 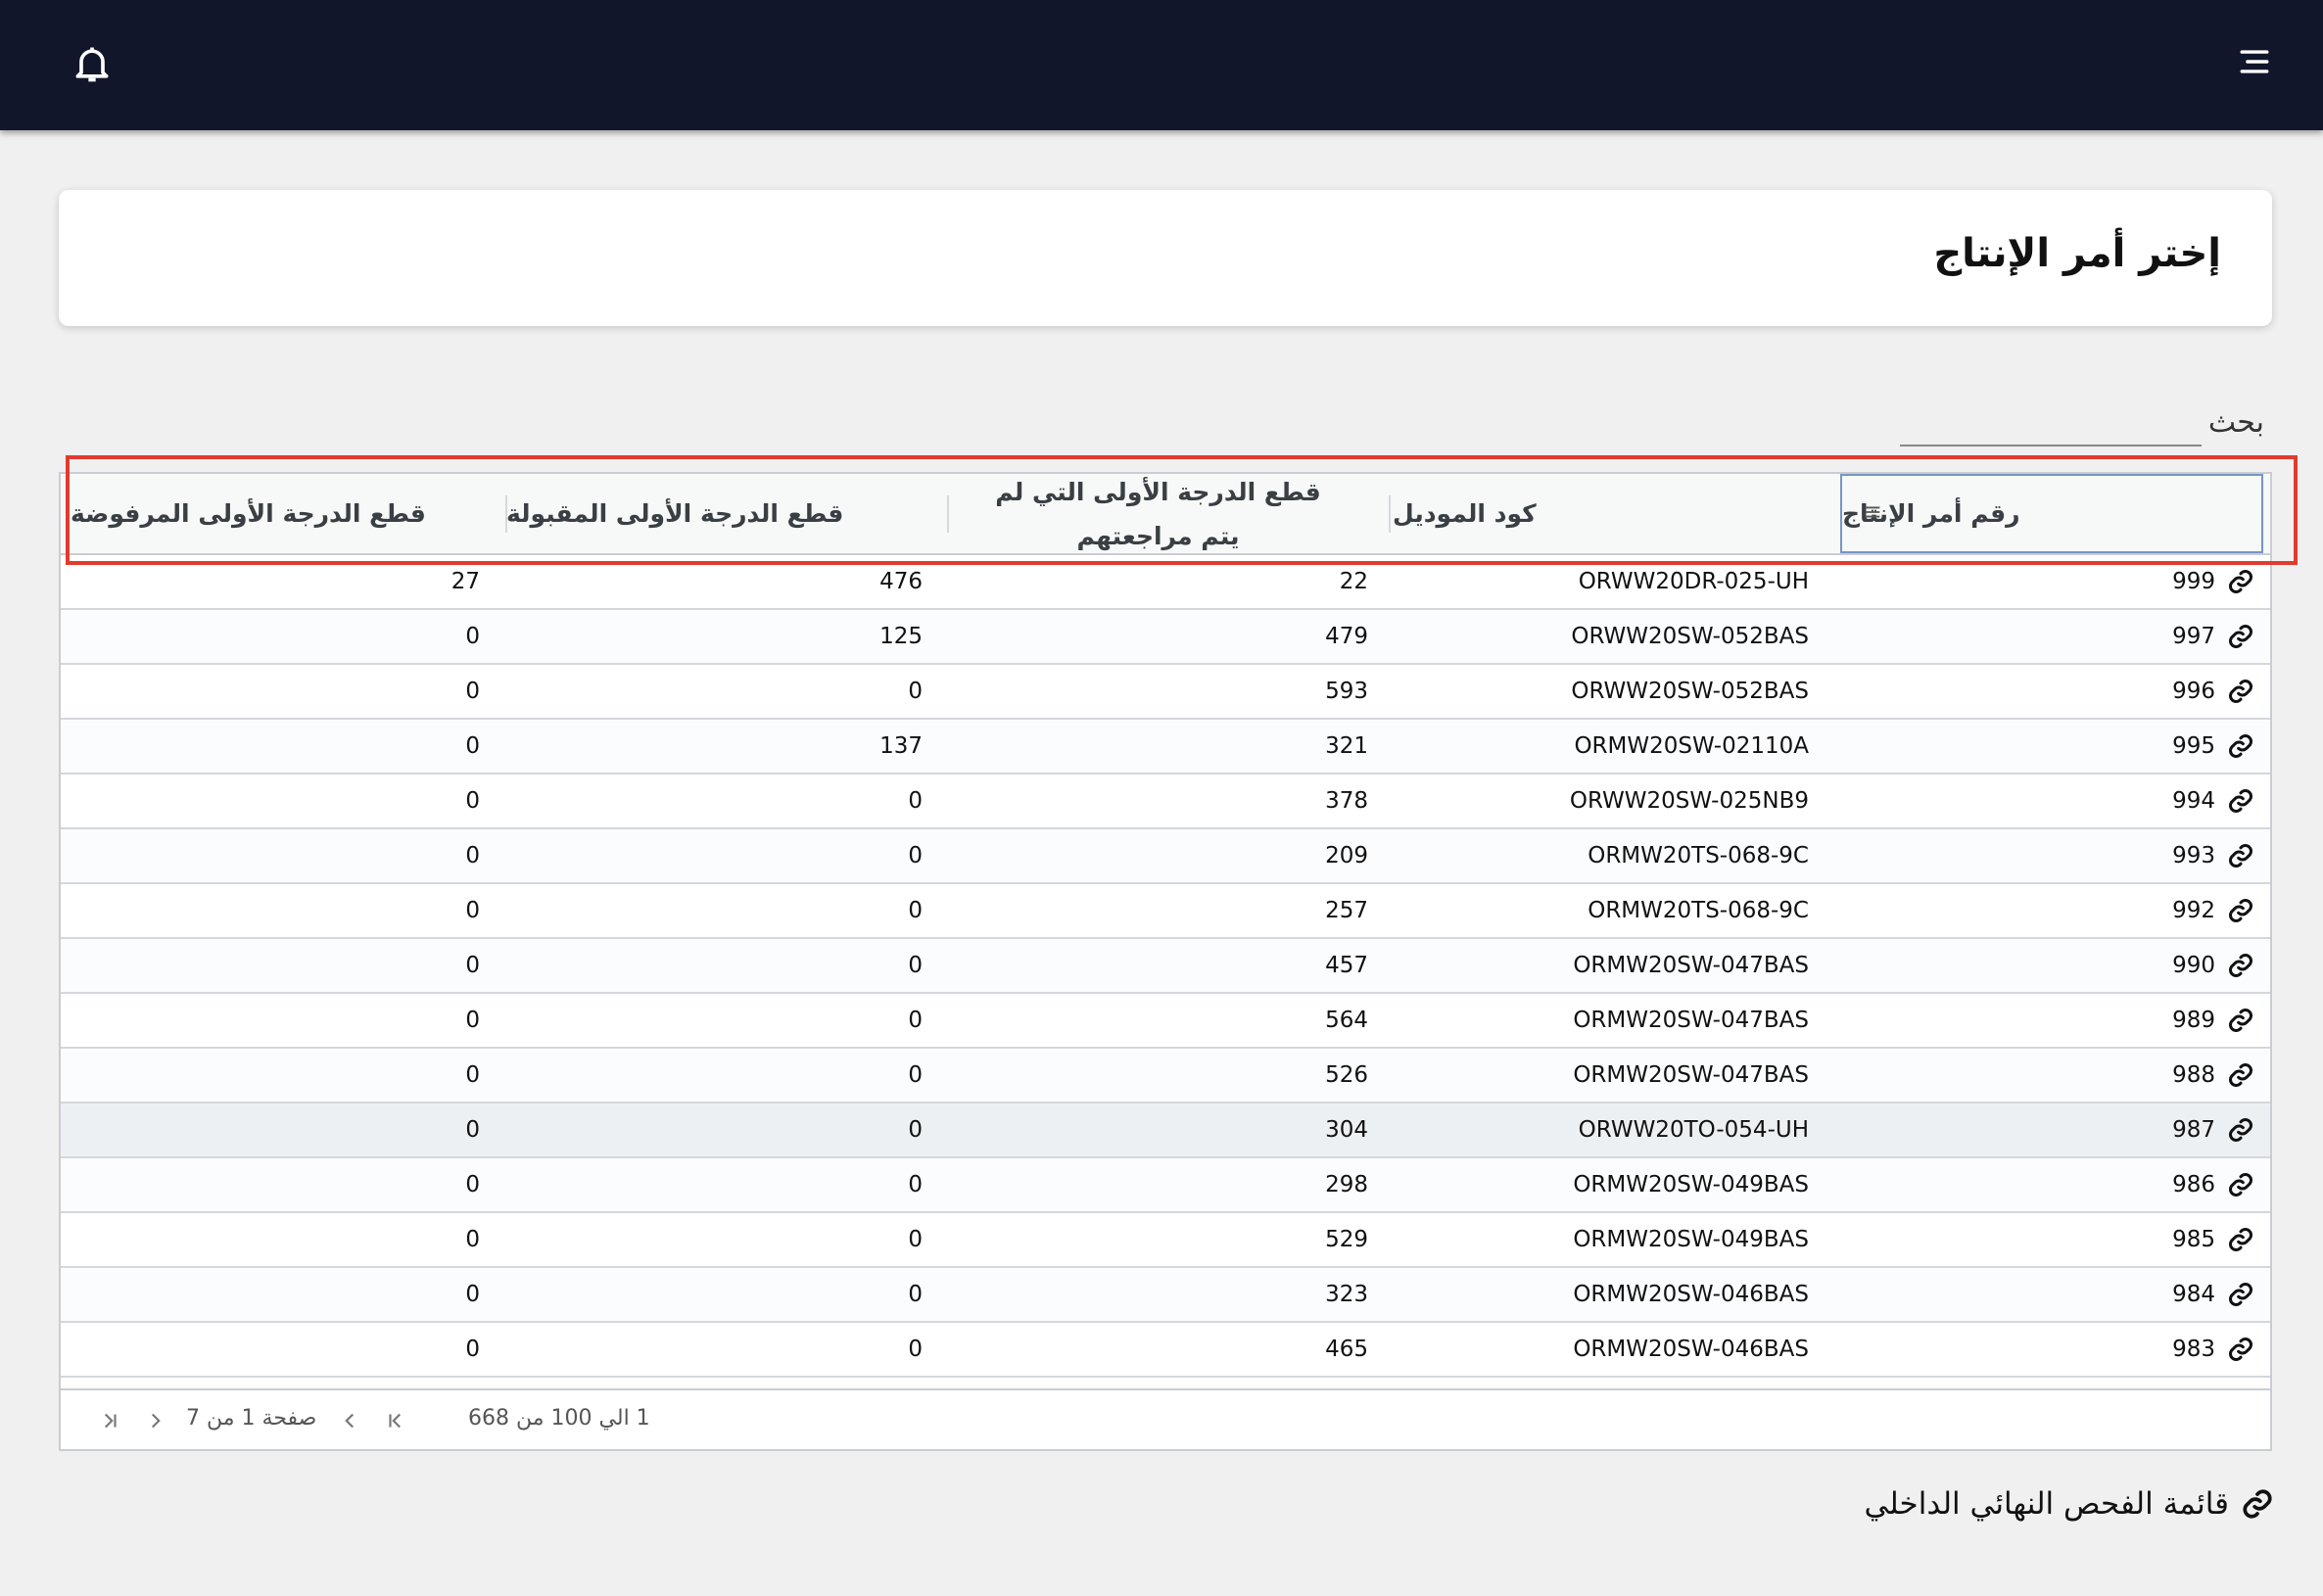 I want to click on internal-final-inspection-link: قائمة الفحص النهائي الداخلي, so click(x=2069, y=1504).